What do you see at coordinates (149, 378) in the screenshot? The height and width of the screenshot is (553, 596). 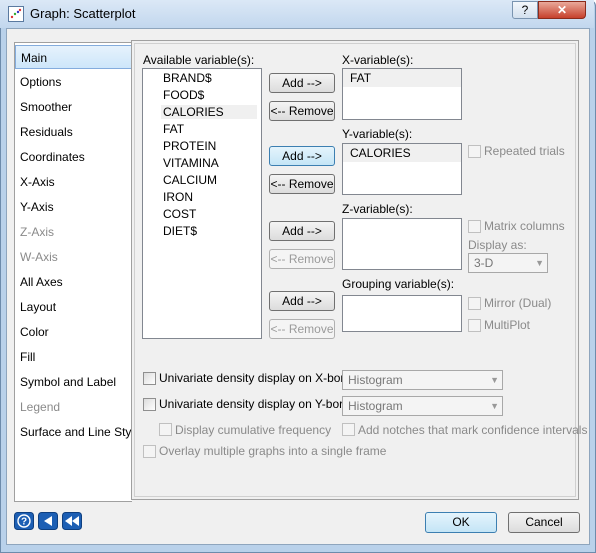 I see `density-x-checkbox` at bounding box center [149, 378].